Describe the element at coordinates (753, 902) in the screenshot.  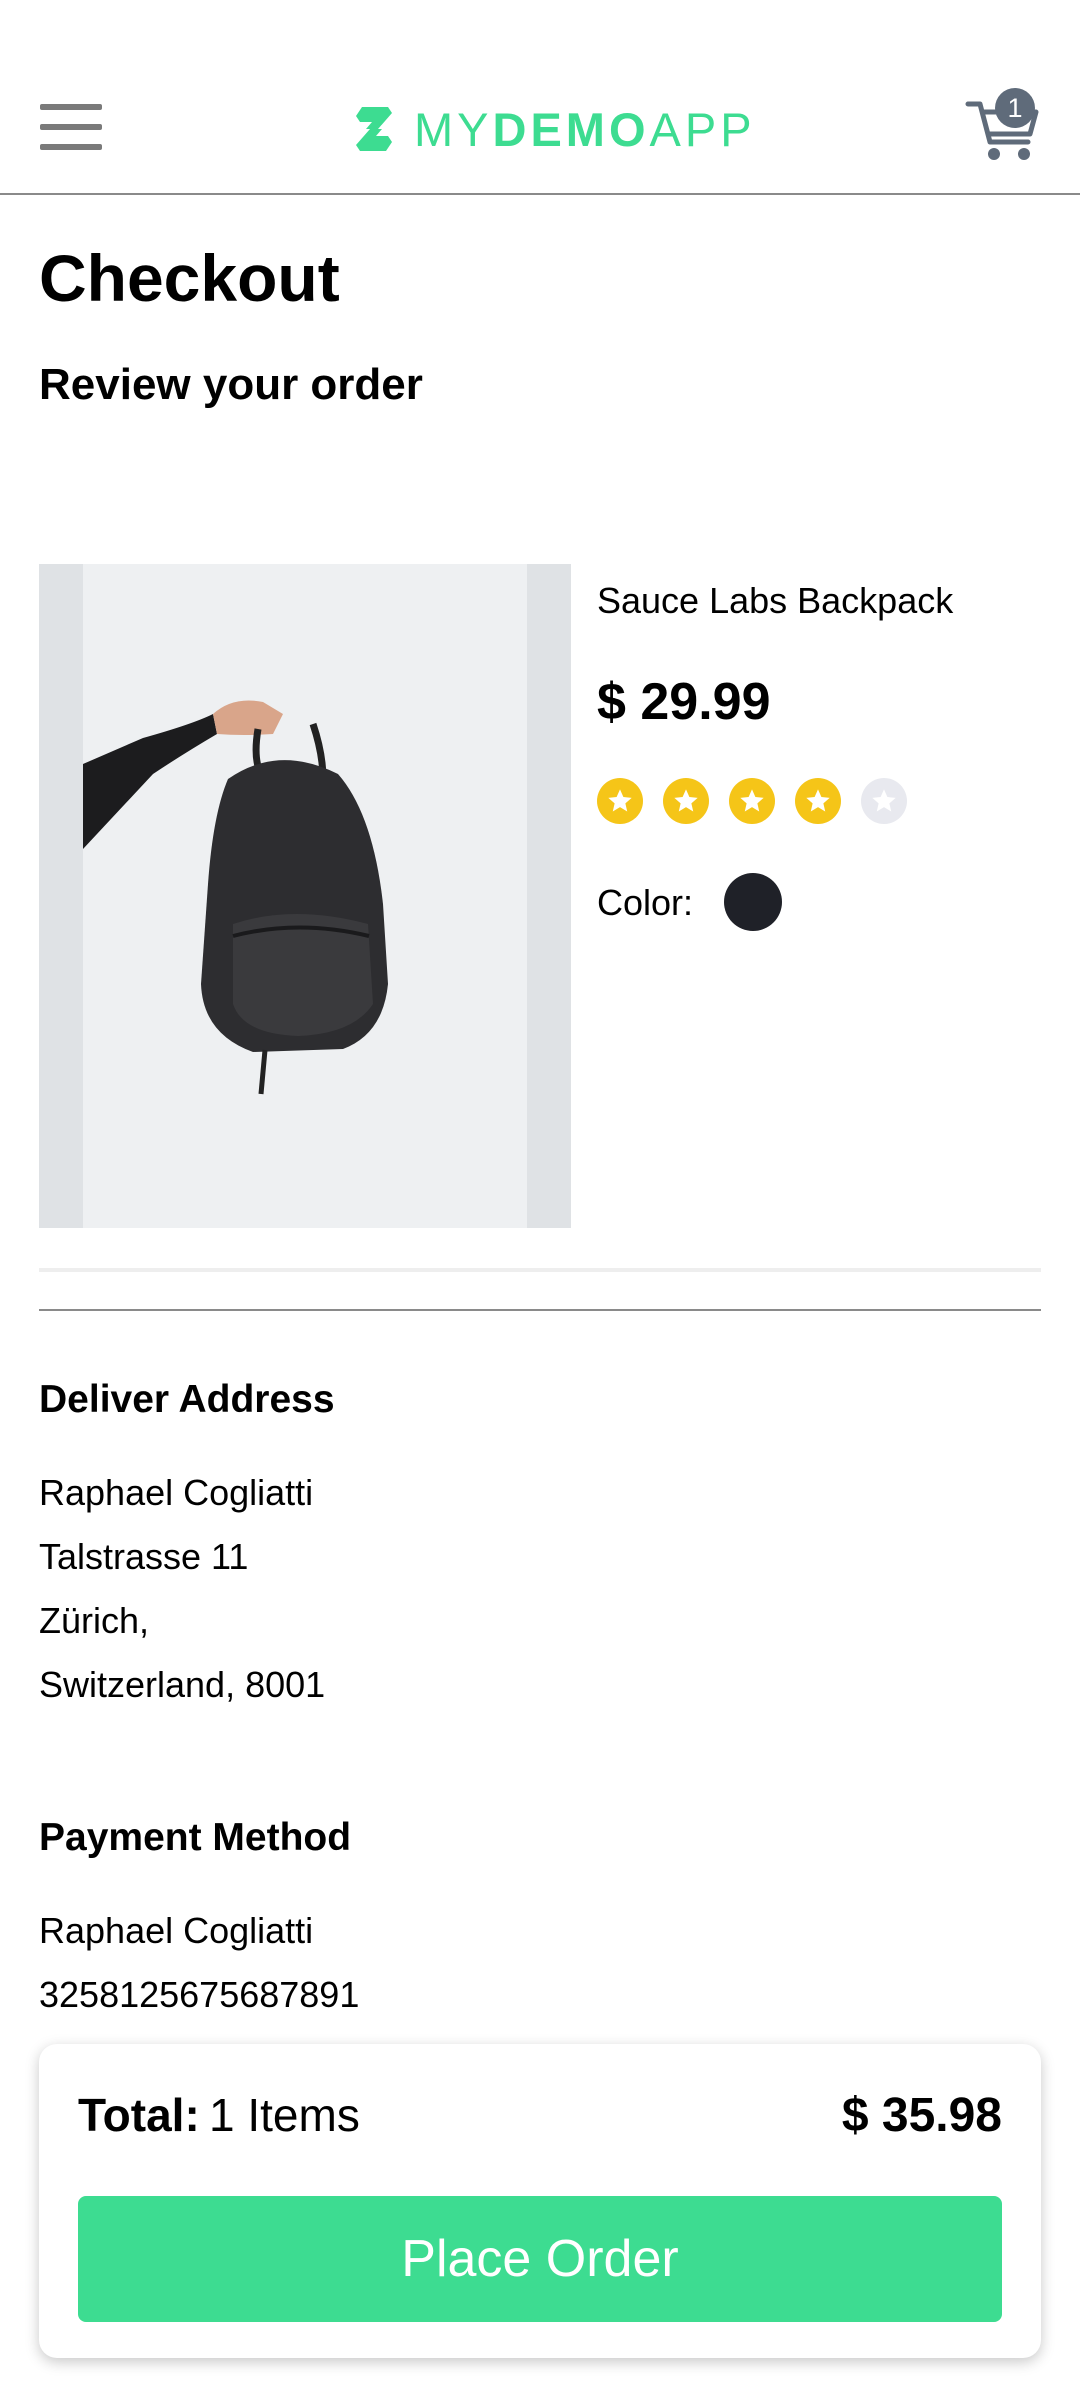
I see `color-swatch` at that location.